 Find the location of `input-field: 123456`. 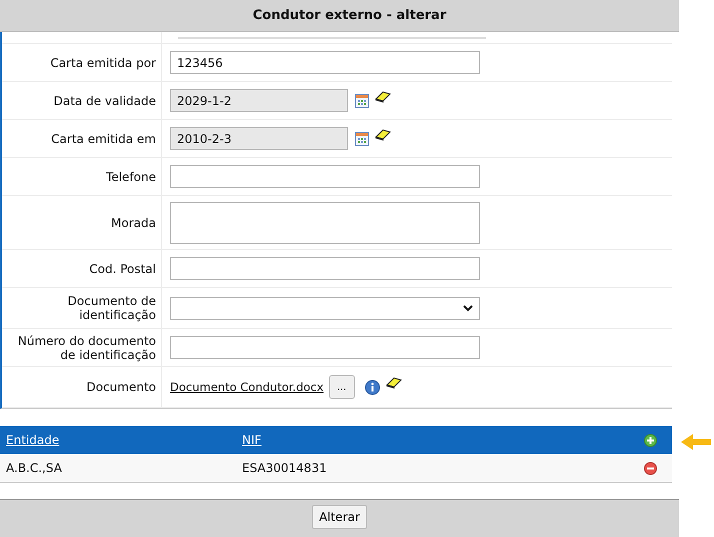

input-field: 123456 is located at coordinates (325, 62).